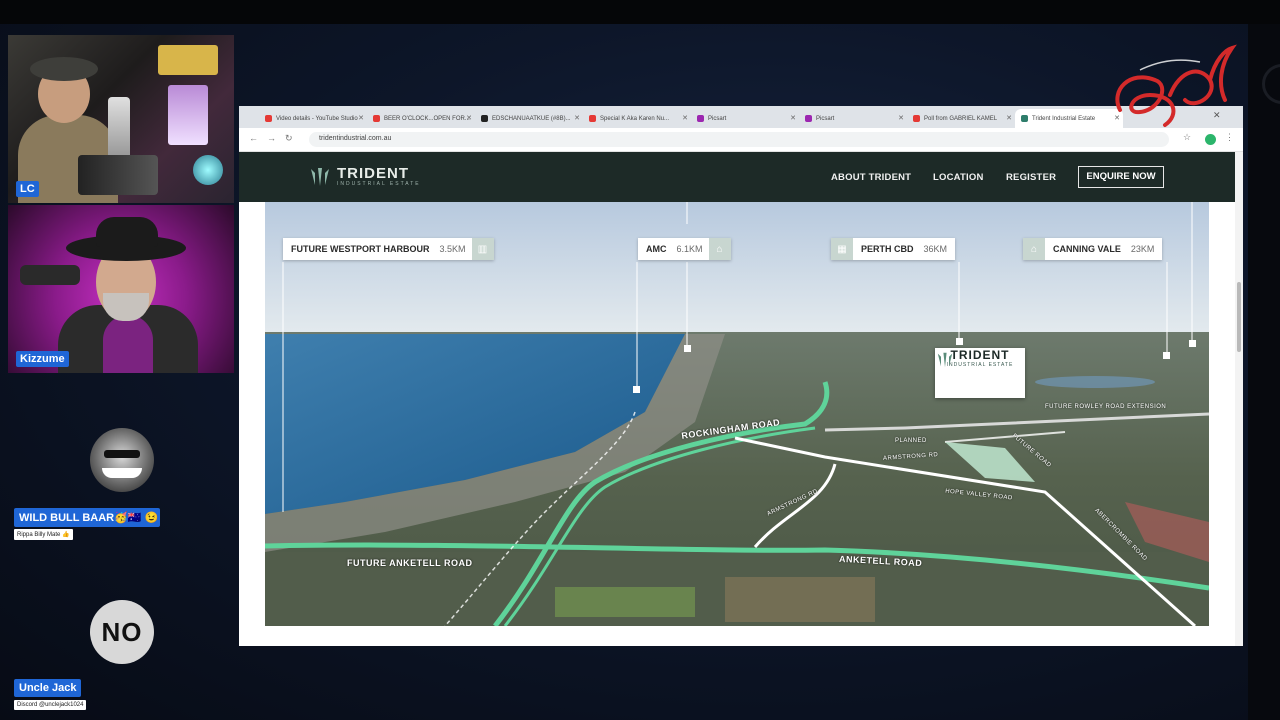 Image resolution: width=1280 pixels, height=720 pixels. I want to click on tab-picsart-2: Picsart ✕, so click(853, 118).